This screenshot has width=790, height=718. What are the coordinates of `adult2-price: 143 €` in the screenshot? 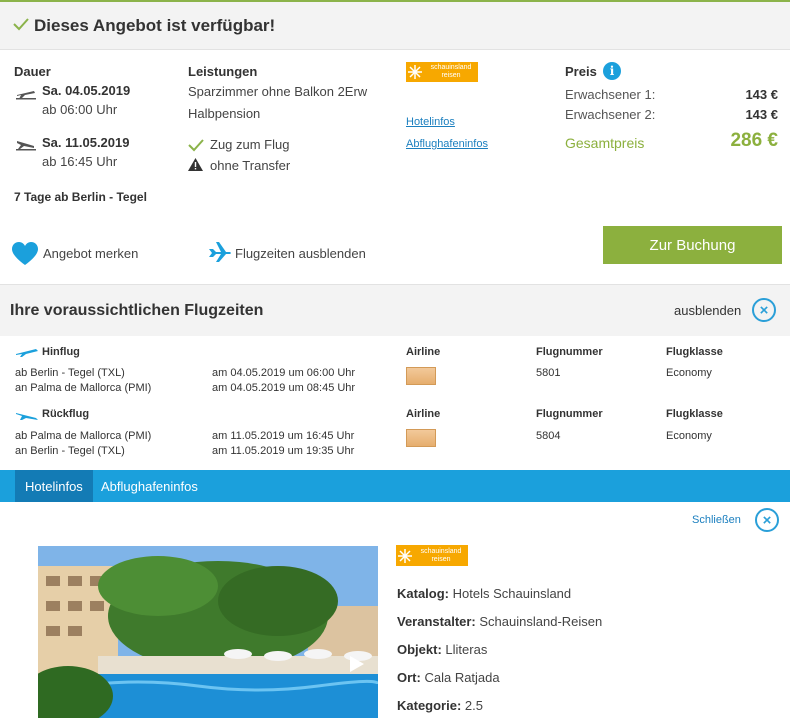 It's located at (761, 114).